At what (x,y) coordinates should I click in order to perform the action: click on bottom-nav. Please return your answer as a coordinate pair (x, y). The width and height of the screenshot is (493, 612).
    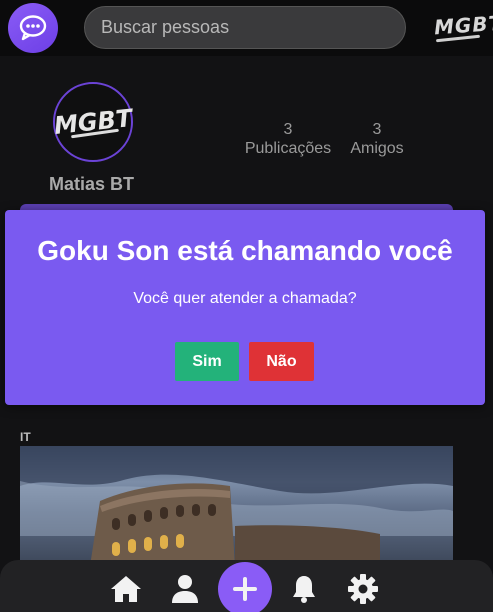
    Looking at the image, I should click on (246, 586).